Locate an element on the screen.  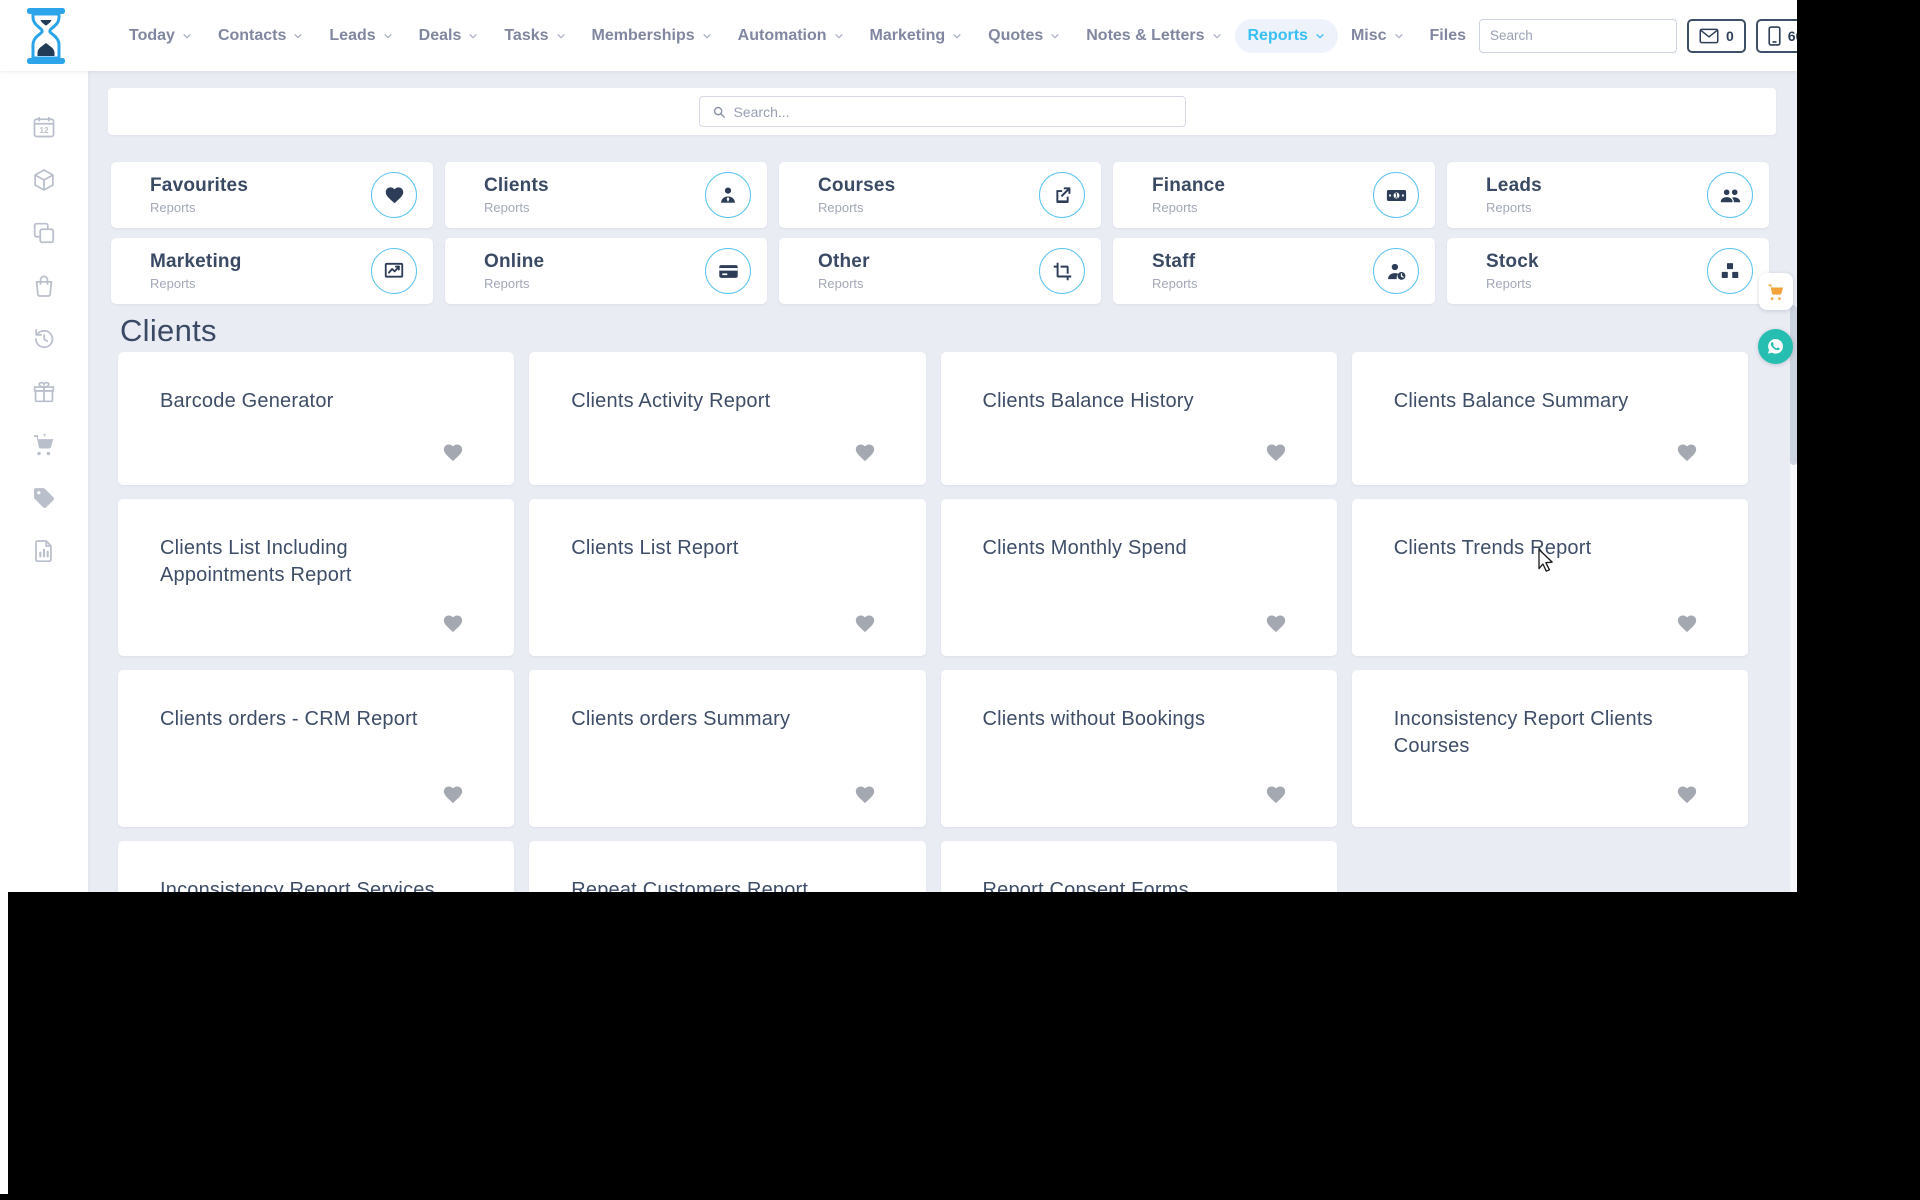
nav-item-misc: Misc is located at coordinates (1377, 36).